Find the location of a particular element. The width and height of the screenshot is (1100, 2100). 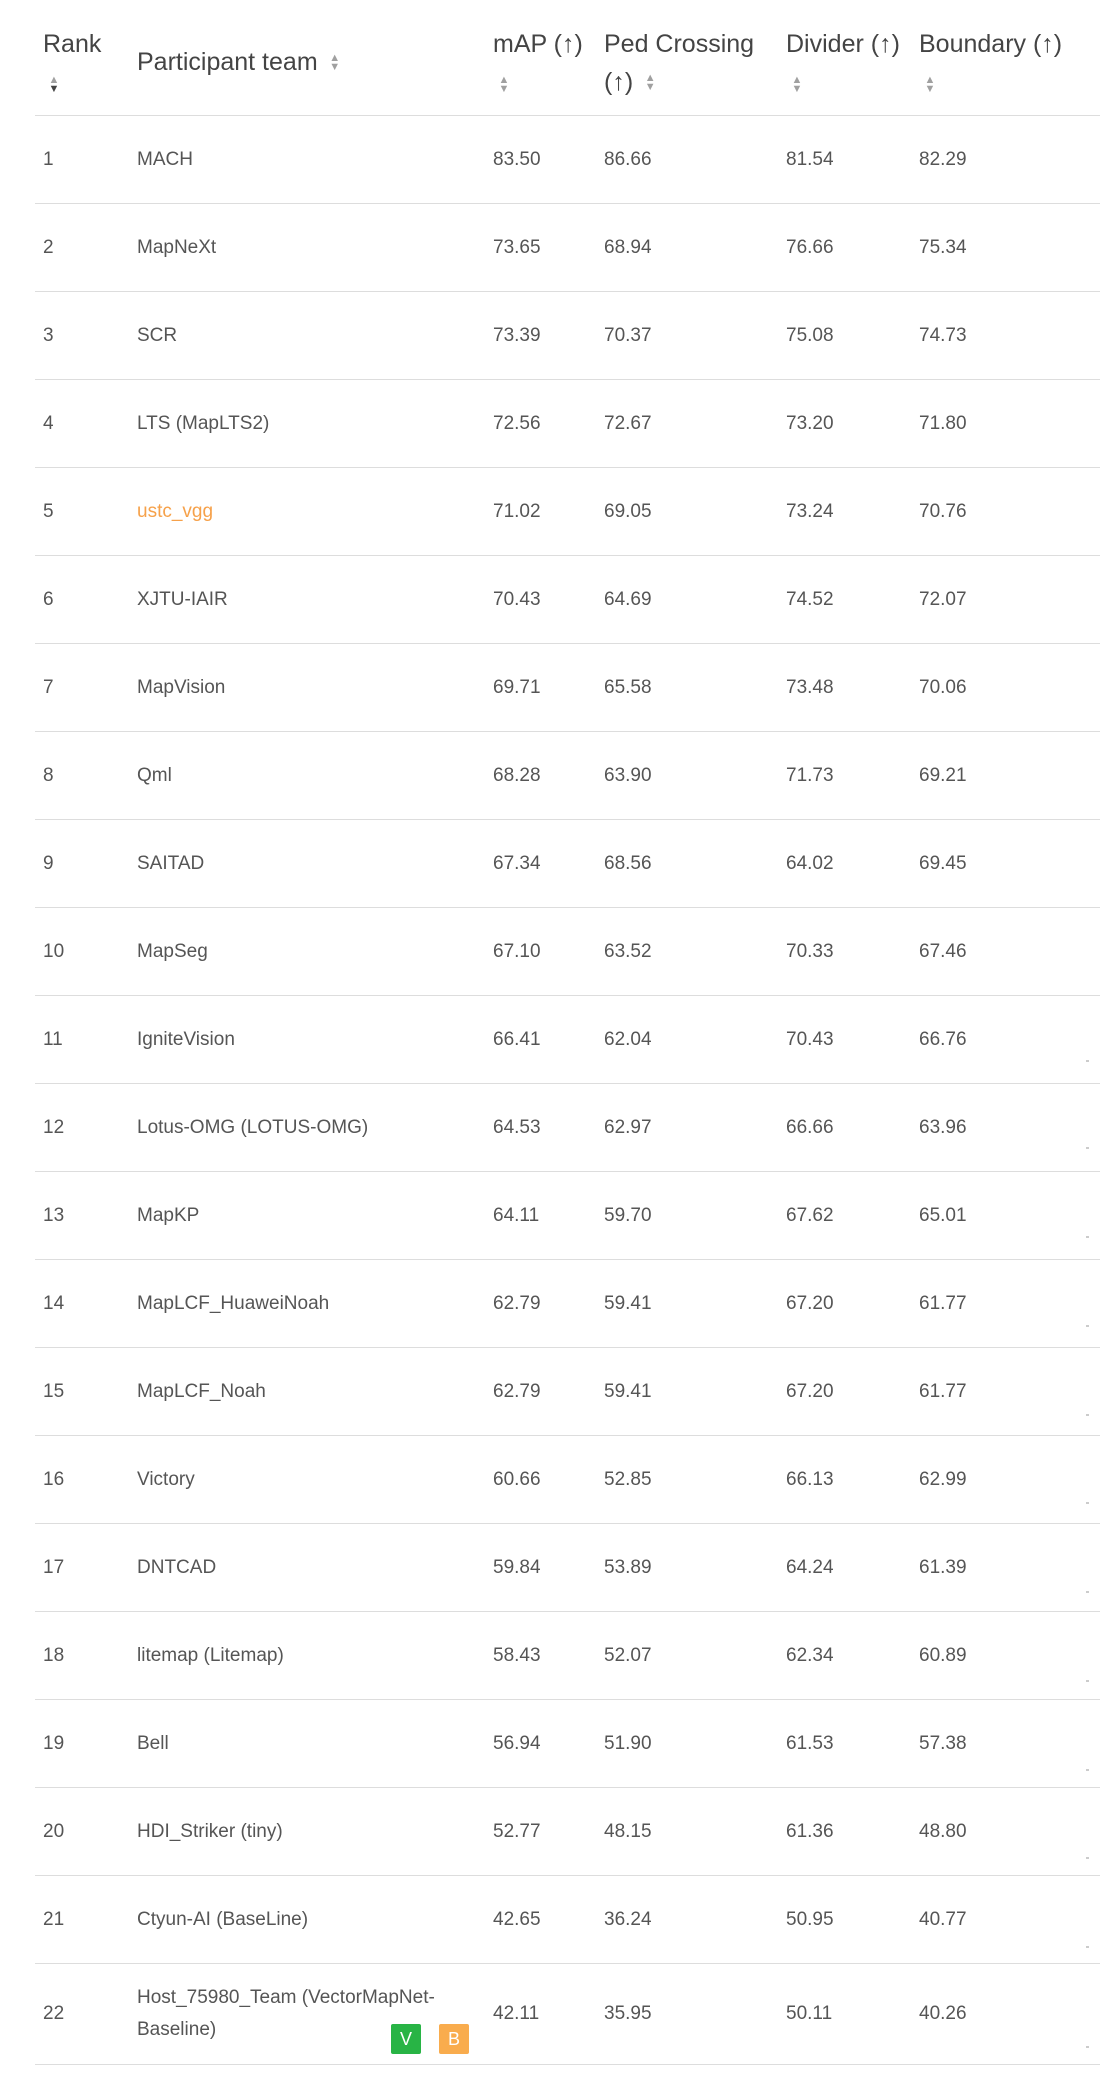

rank-cell: 12 is located at coordinates (82, 1127).